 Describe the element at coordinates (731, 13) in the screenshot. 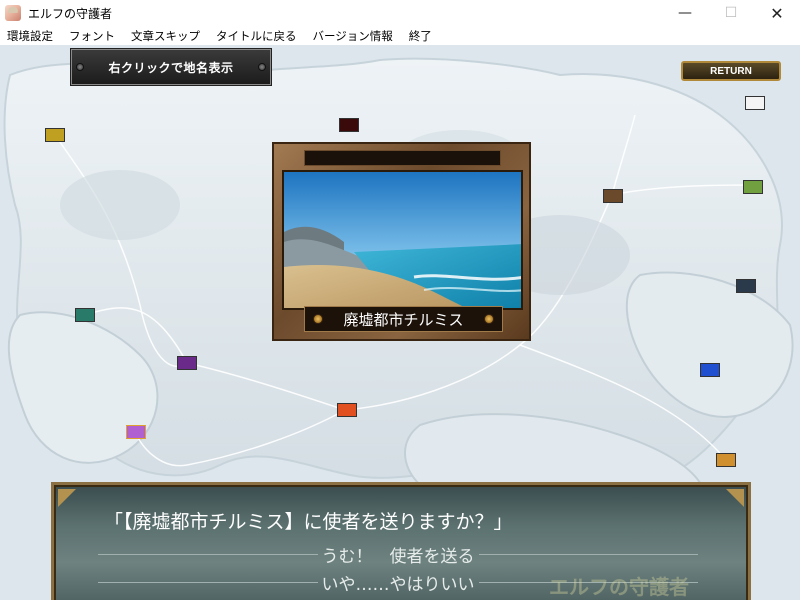

I see `maximize-button: ☐` at that location.